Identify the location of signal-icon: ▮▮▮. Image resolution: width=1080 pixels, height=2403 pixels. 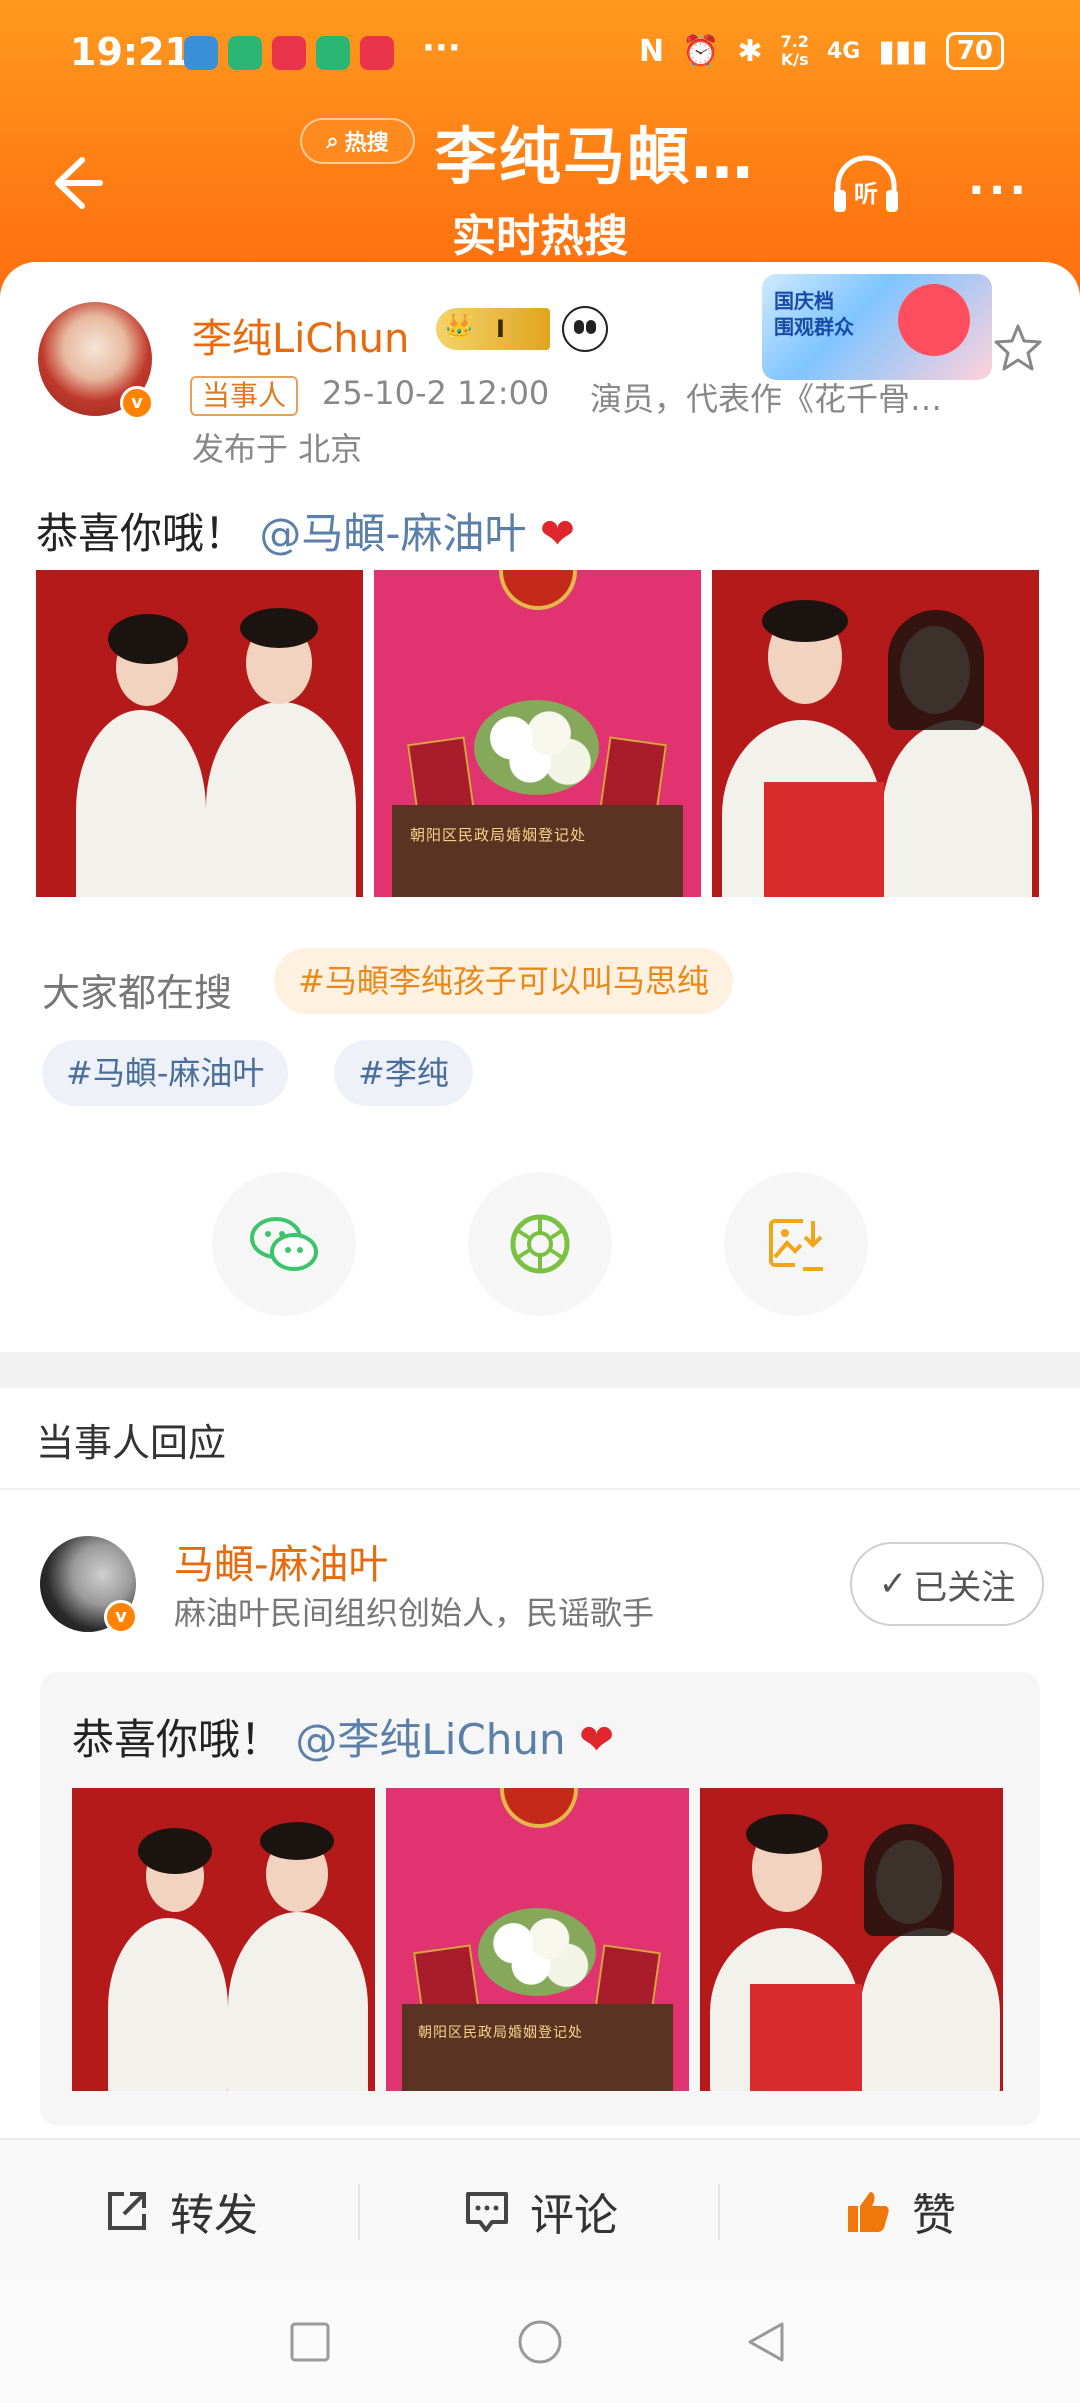
(903, 51).